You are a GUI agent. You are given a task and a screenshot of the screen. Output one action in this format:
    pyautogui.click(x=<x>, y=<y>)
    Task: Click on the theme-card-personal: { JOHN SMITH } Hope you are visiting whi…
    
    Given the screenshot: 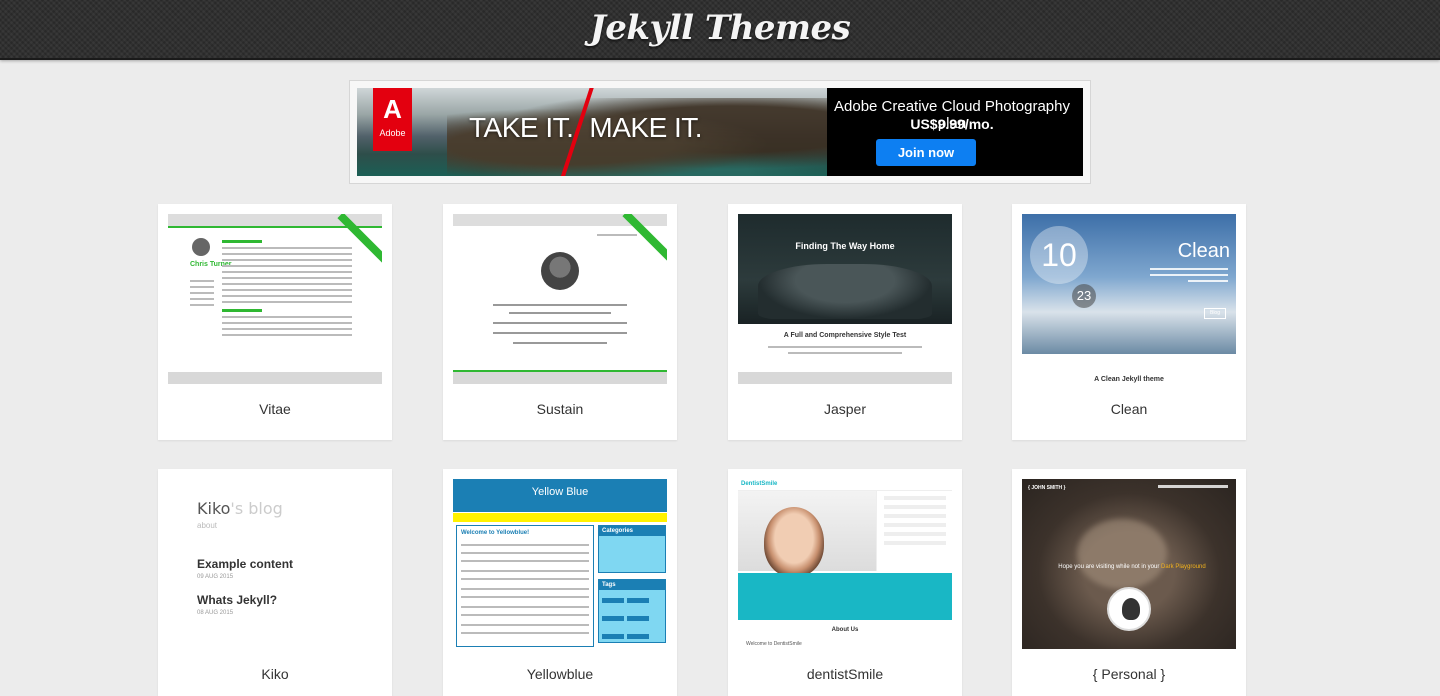 What is the action you would take?
    pyautogui.click(x=1129, y=582)
    